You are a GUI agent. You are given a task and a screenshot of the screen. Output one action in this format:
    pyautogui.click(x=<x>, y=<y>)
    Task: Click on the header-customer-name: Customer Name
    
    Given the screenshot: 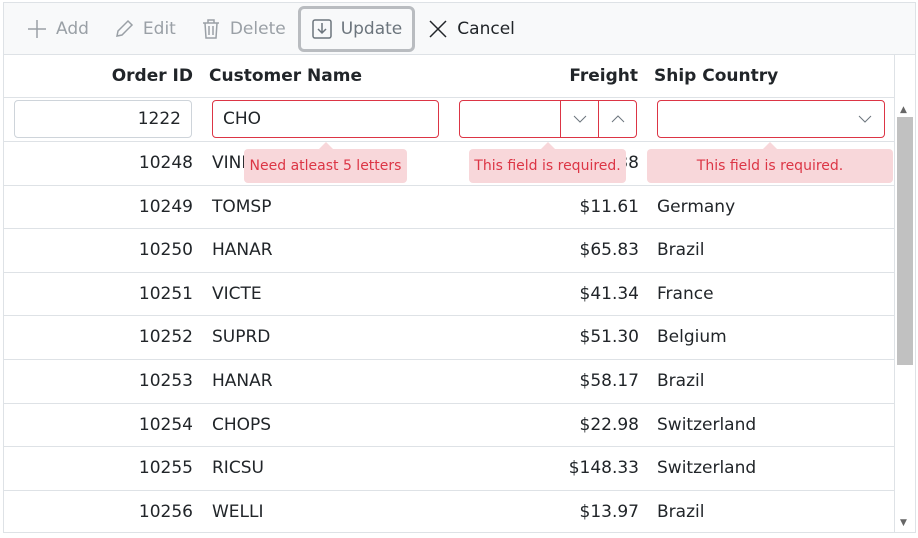 What is the action you would take?
    pyautogui.click(x=285, y=76)
    